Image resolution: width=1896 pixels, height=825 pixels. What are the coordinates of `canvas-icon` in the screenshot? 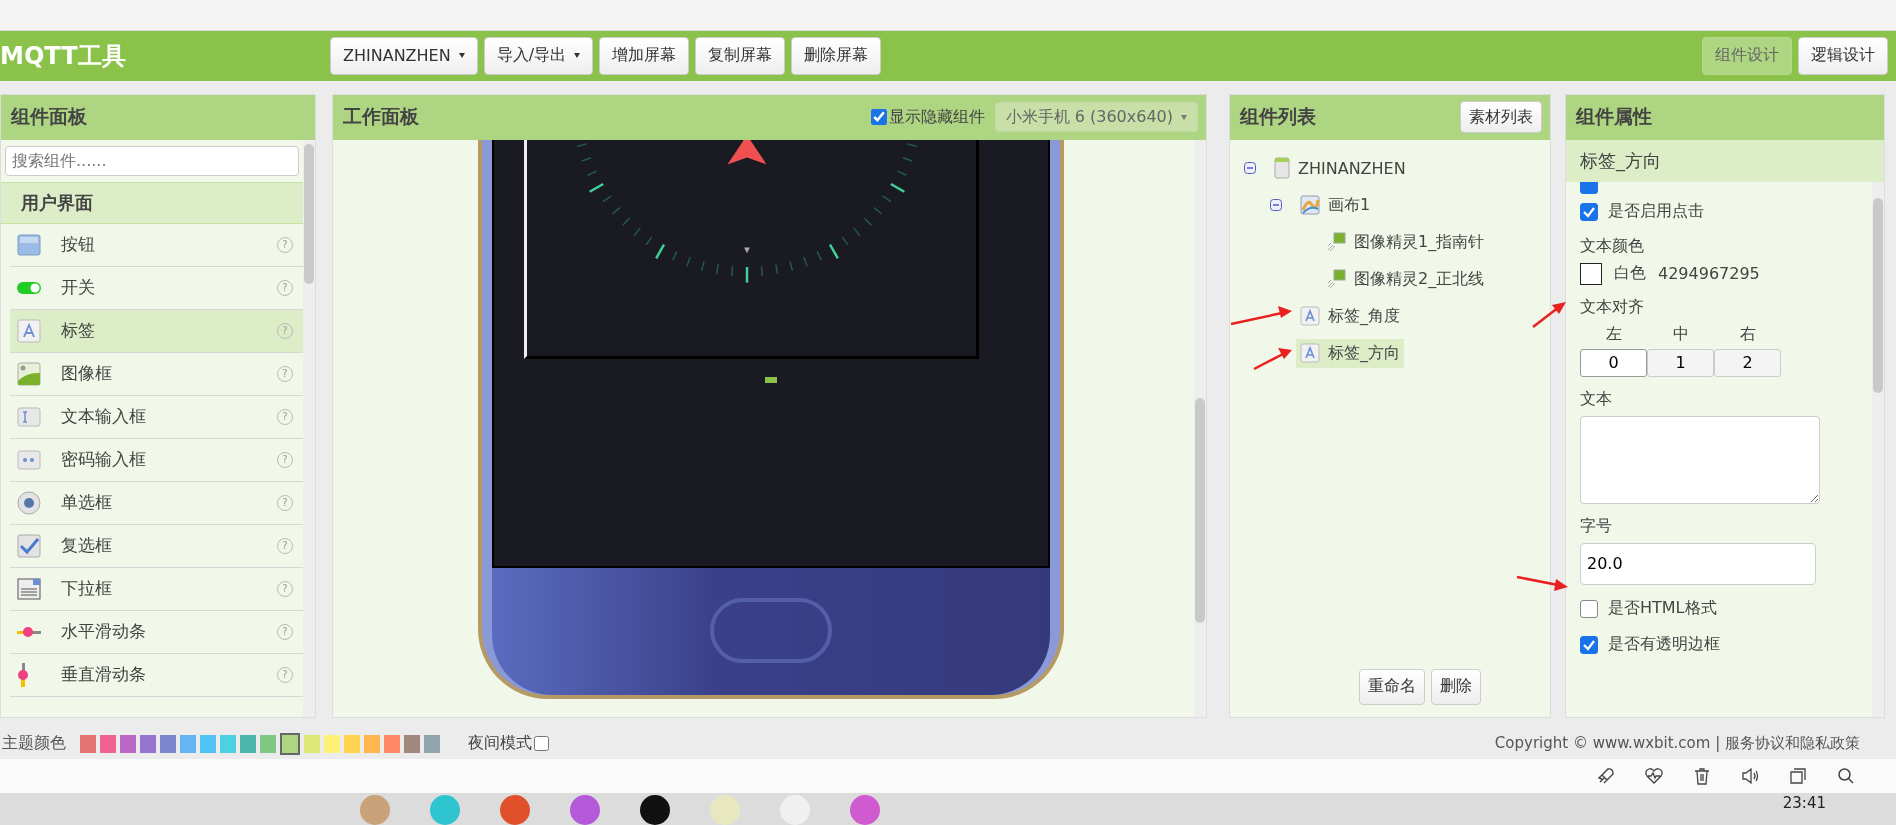 It's located at (1310, 205).